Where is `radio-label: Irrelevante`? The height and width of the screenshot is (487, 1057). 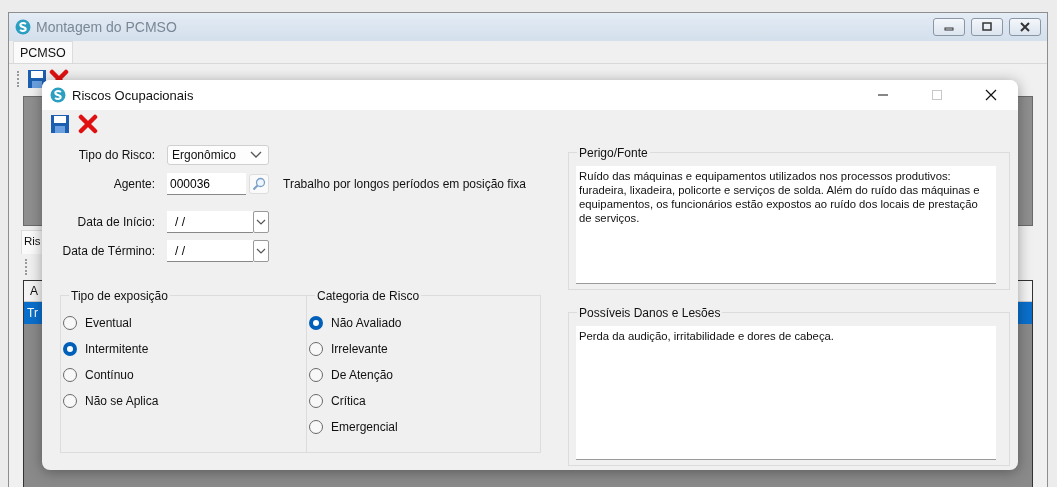 radio-label: Irrelevante is located at coordinates (359, 349).